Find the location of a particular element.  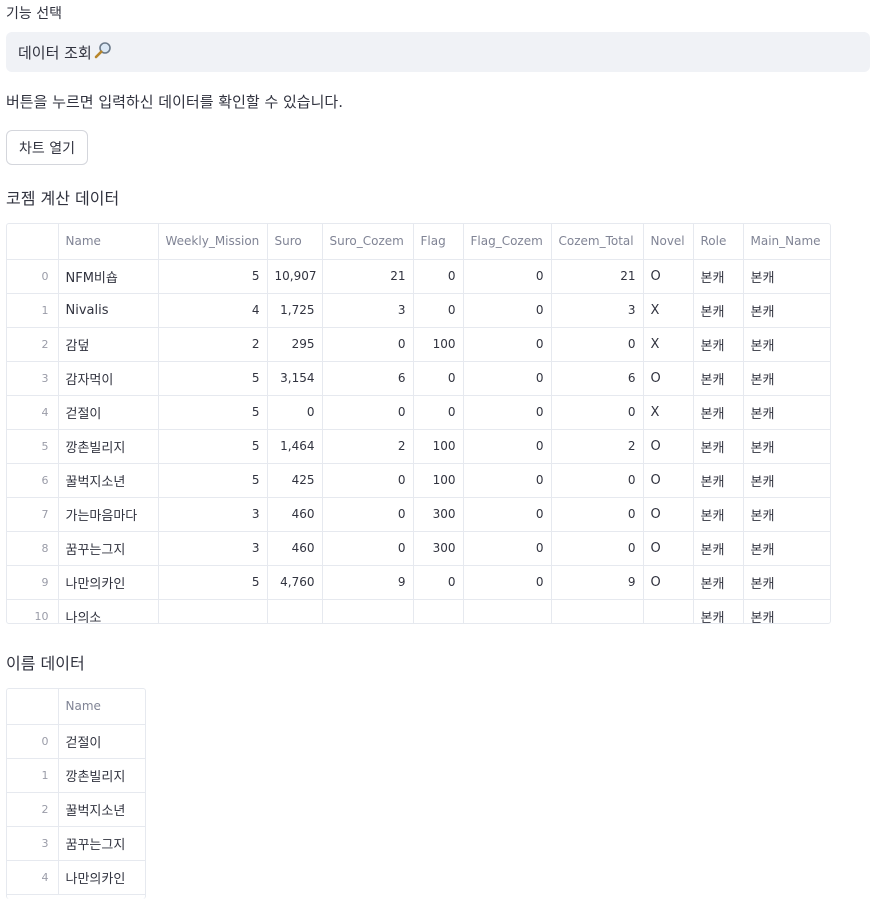

table-cell: 감덮 is located at coordinates (108, 344).